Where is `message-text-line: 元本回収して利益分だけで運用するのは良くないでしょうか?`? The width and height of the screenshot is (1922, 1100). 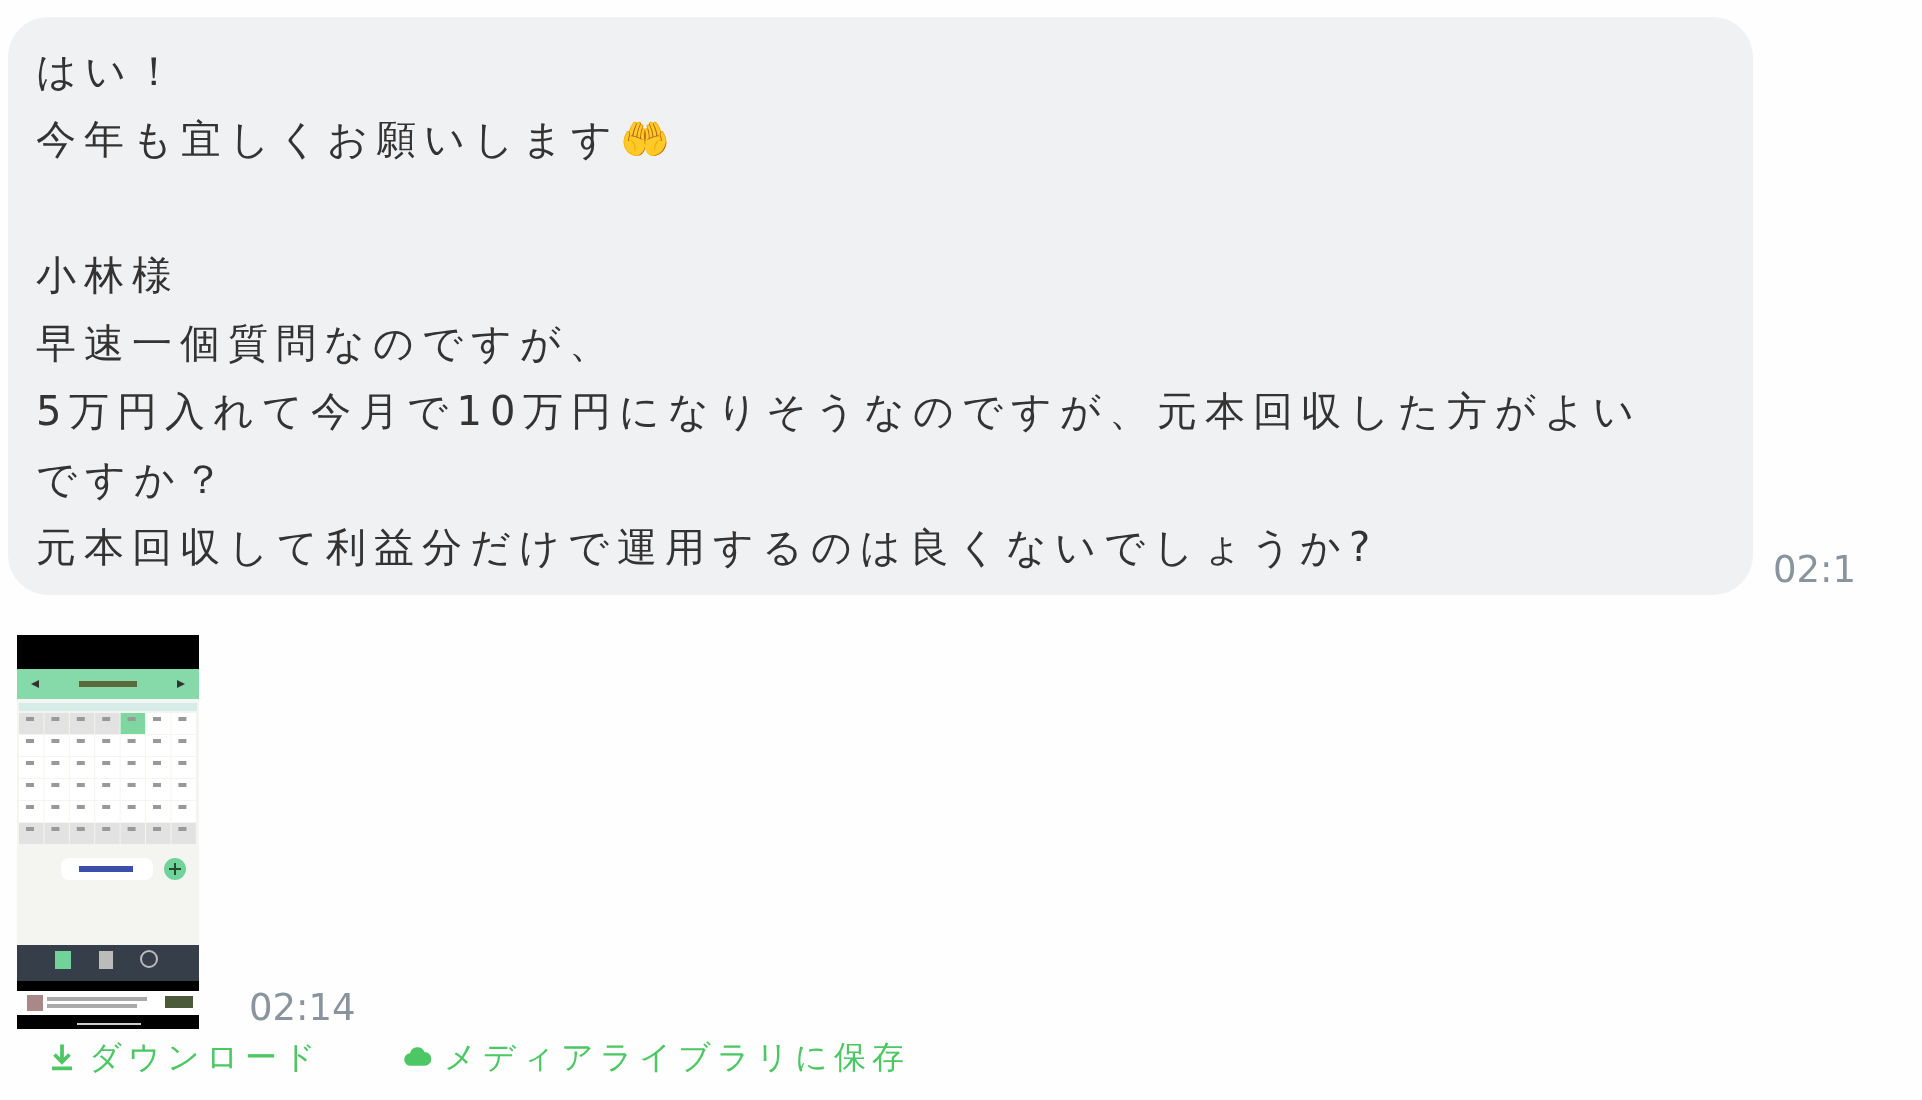 message-text-line: 元本回収して利益分だけで運用するのは良くないでしょうか? is located at coordinates (707, 547).